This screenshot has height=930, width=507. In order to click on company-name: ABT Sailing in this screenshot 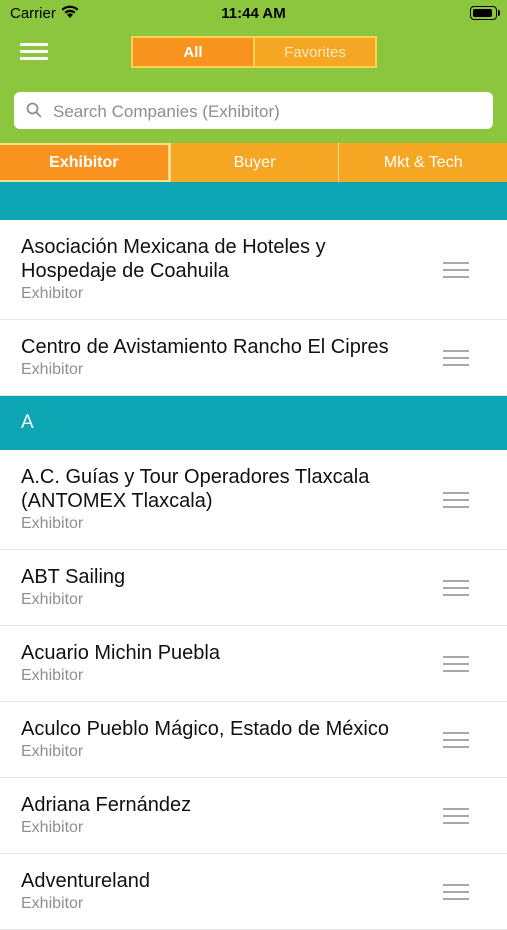, I will do `click(73, 577)`.